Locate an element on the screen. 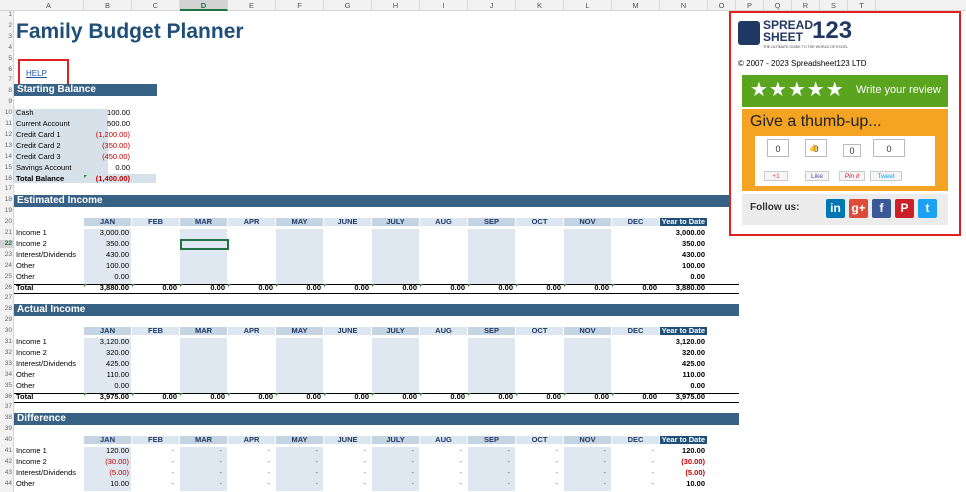 Image resolution: width=966 pixels, height=492 pixels. row-header: 5 is located at coordinates (7, 59).